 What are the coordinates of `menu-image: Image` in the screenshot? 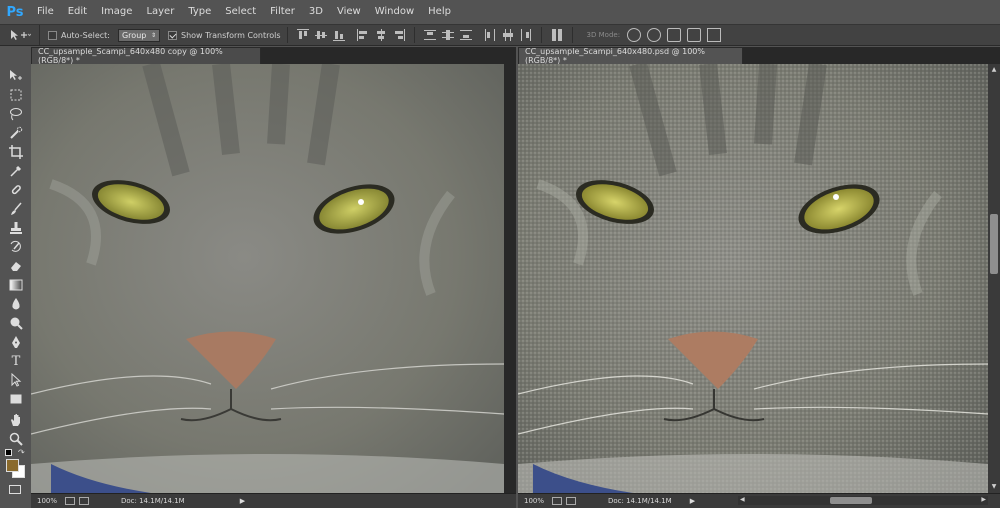 It's located at (116, 12).